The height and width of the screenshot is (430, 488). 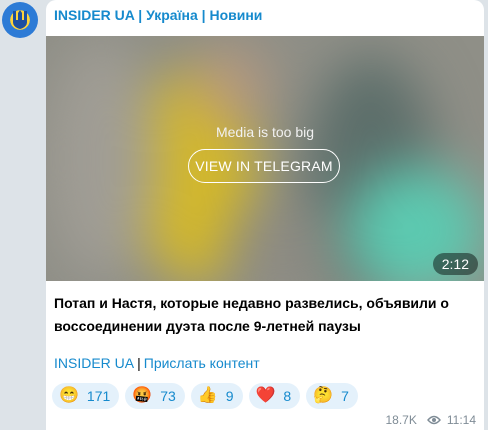 What do you see at coordinates (265, 132) in the screenshot?
I see `media-too-big-text: Media is too big` at bounding box center [265, 132].